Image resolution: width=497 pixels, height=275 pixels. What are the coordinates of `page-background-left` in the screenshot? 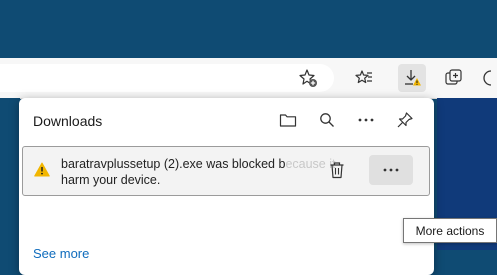 It's located at (10, 174).